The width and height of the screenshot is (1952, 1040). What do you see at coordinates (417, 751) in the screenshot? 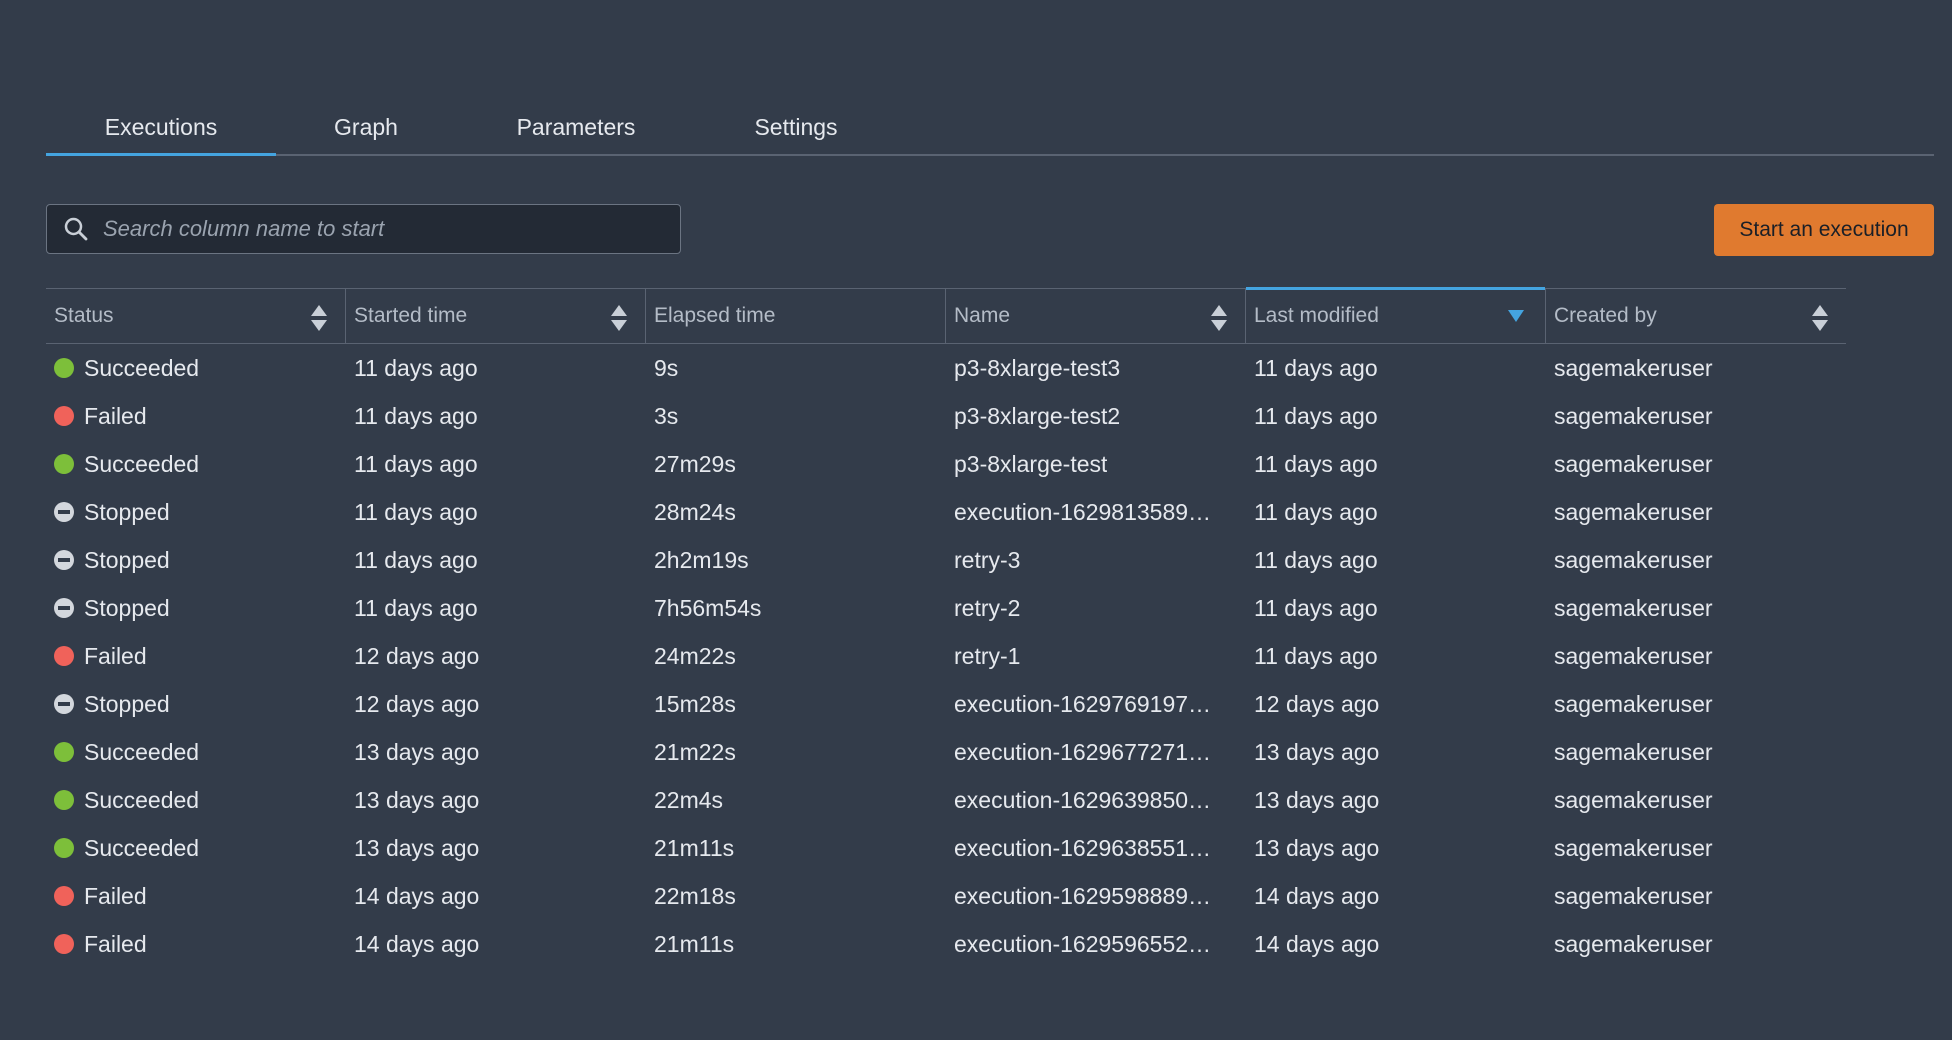
I see `started-time-cell-text: 13 days ago` at bounding box center [417, 751].